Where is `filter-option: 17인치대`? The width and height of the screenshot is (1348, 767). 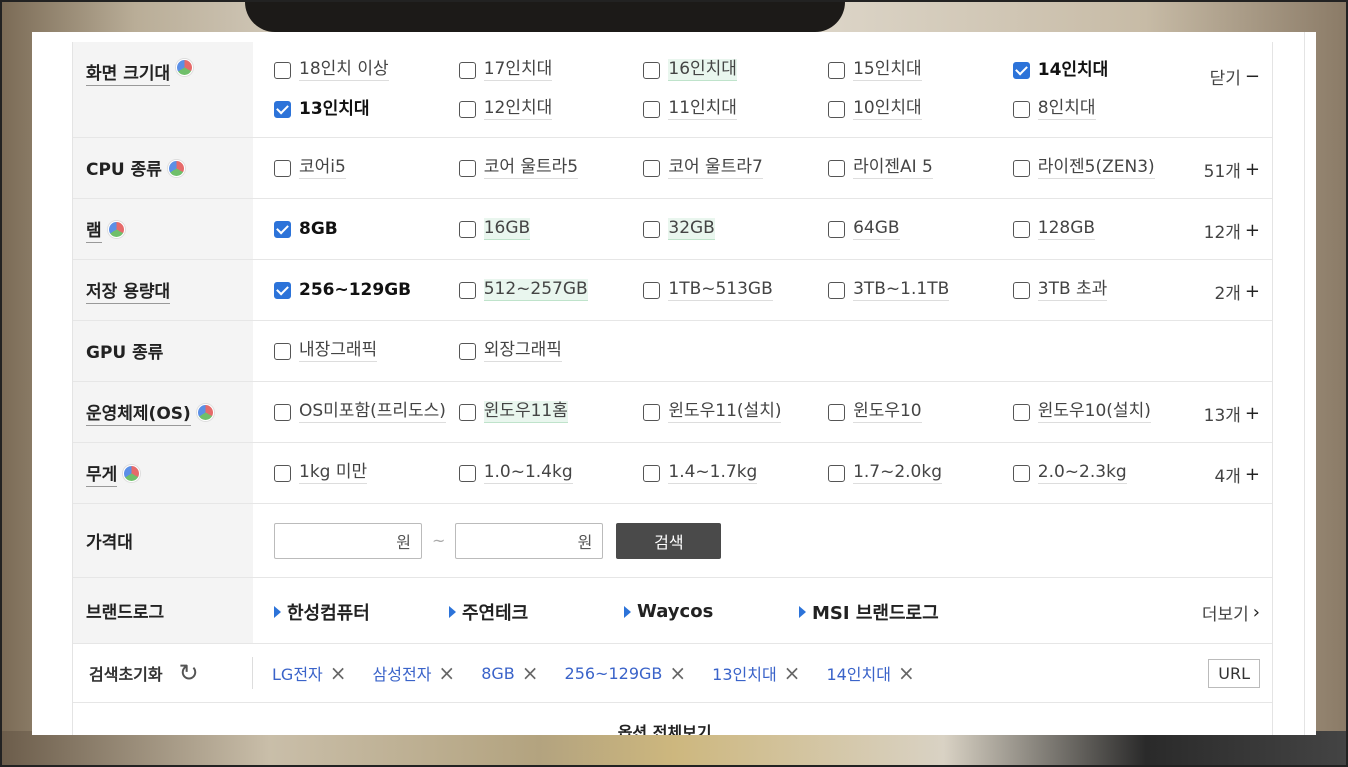 filter-option: 17인치대 is located at coordinates (551, 70).